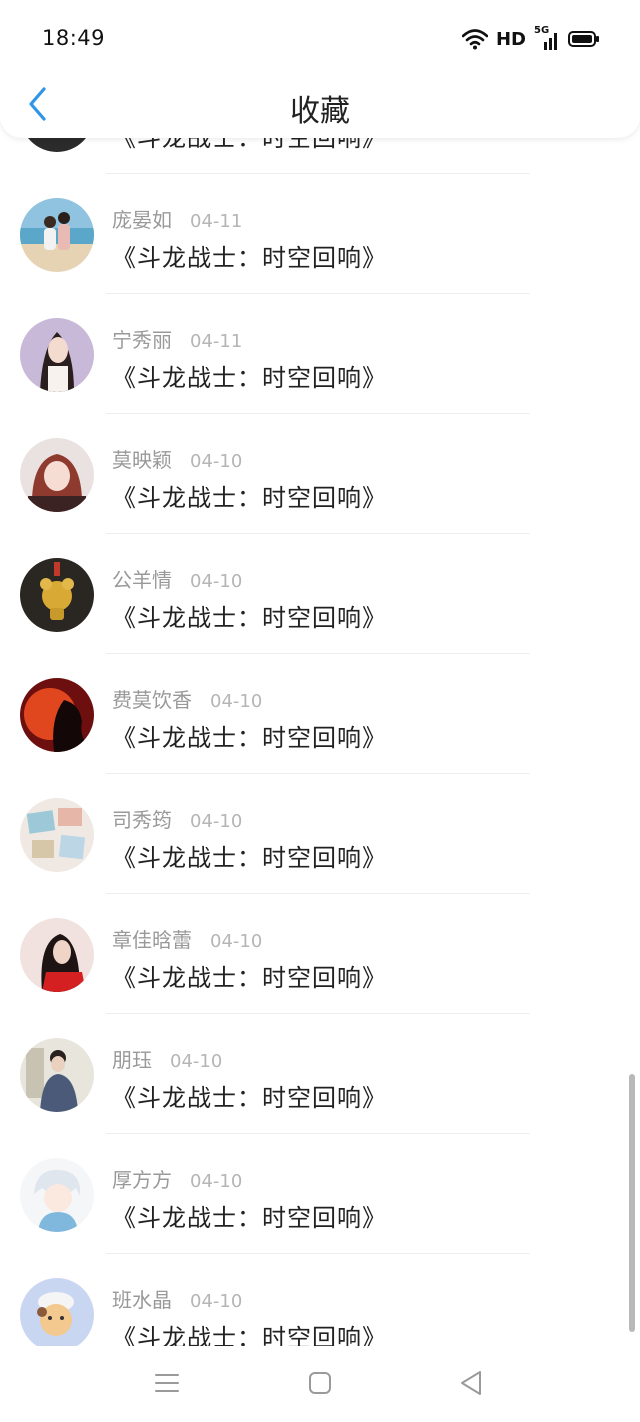 The height and width of the screenshot is (1422, 640). I want to click on list-item: 庞晏如 04-11 《斗龙战士：时空回响》, so click(320, 234).